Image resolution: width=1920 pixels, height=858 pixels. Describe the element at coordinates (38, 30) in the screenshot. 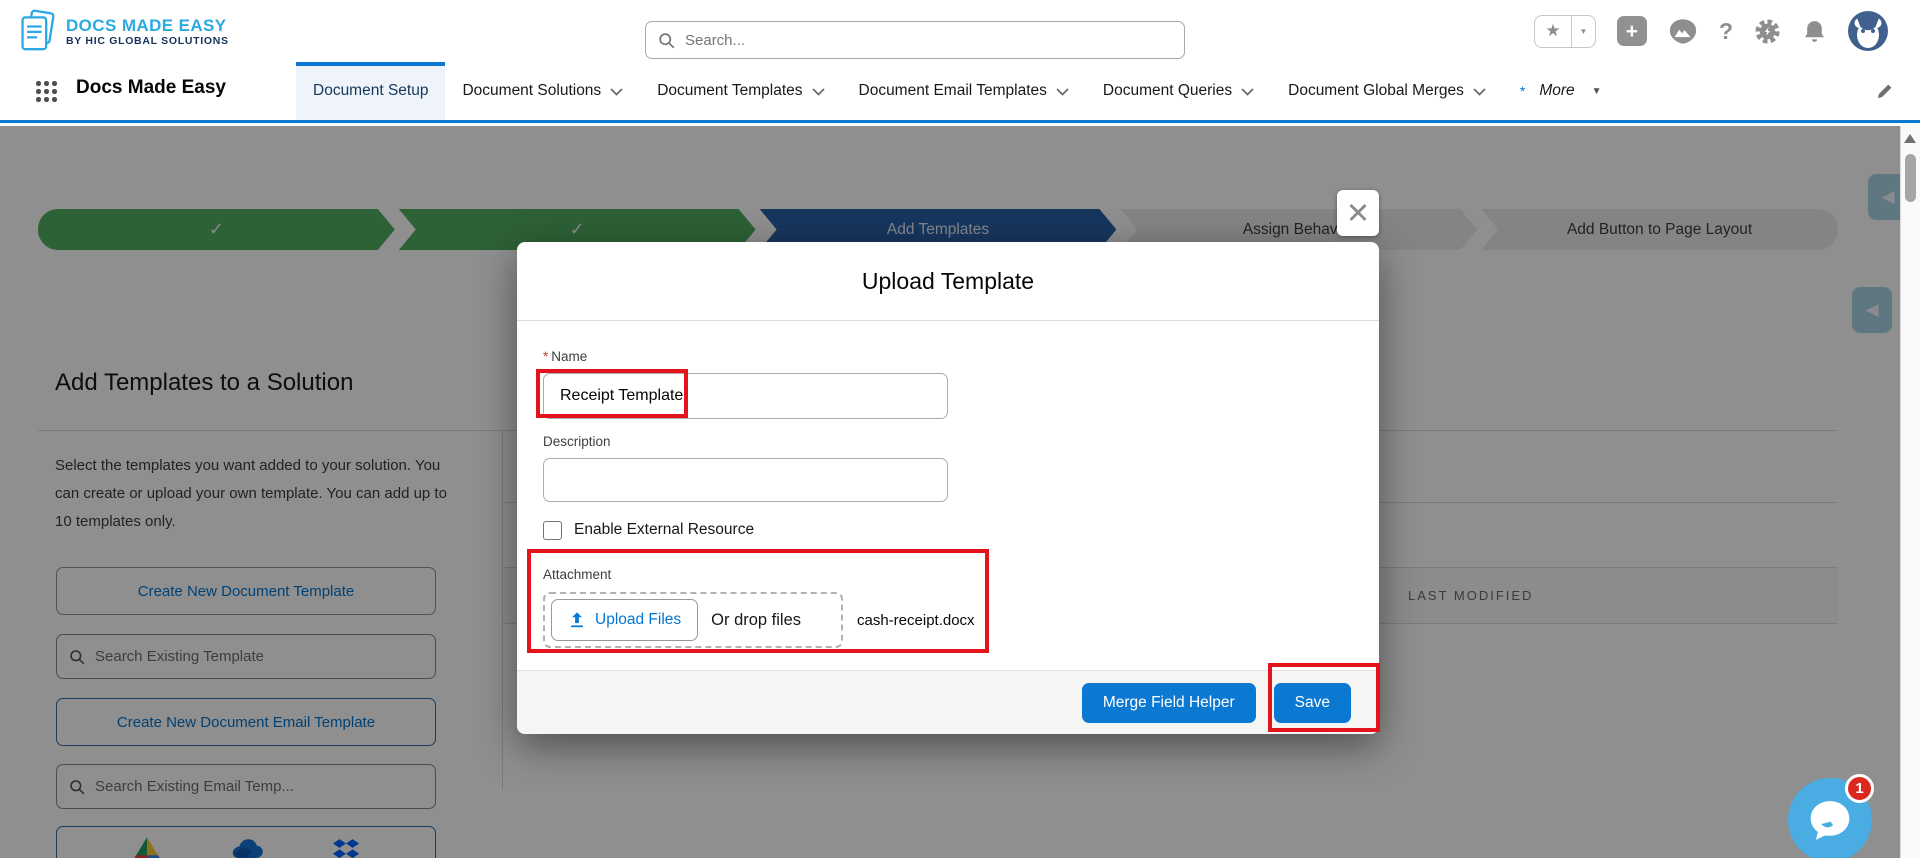

I see `docs-logo-icon` at that location.